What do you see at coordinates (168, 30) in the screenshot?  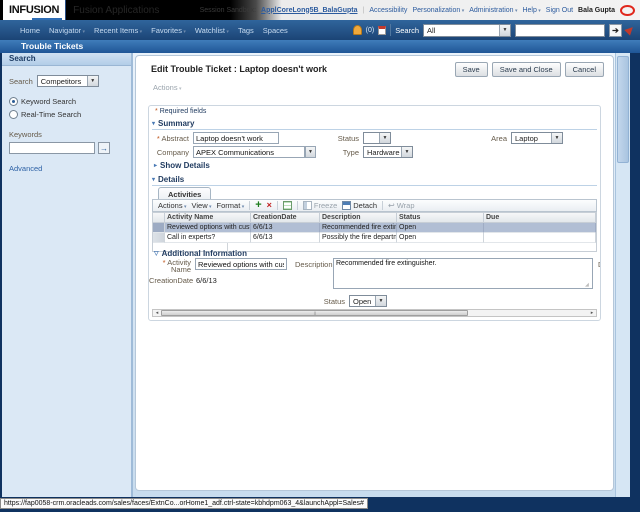 I see `nav-item-favorites: Favorites` at bounding box center [168, 30].